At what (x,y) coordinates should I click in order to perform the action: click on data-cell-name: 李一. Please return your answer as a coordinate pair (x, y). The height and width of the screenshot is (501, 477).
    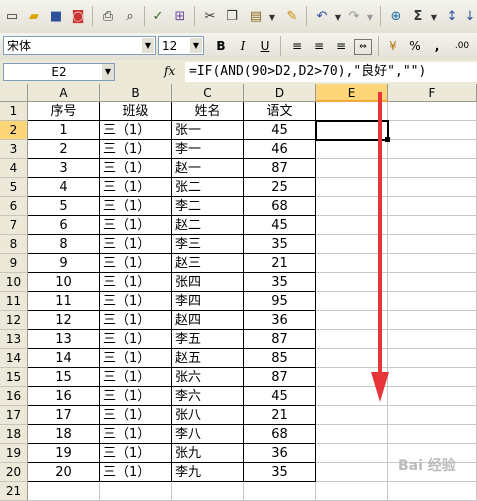
    Looking at the image, I should click on (208, 149).